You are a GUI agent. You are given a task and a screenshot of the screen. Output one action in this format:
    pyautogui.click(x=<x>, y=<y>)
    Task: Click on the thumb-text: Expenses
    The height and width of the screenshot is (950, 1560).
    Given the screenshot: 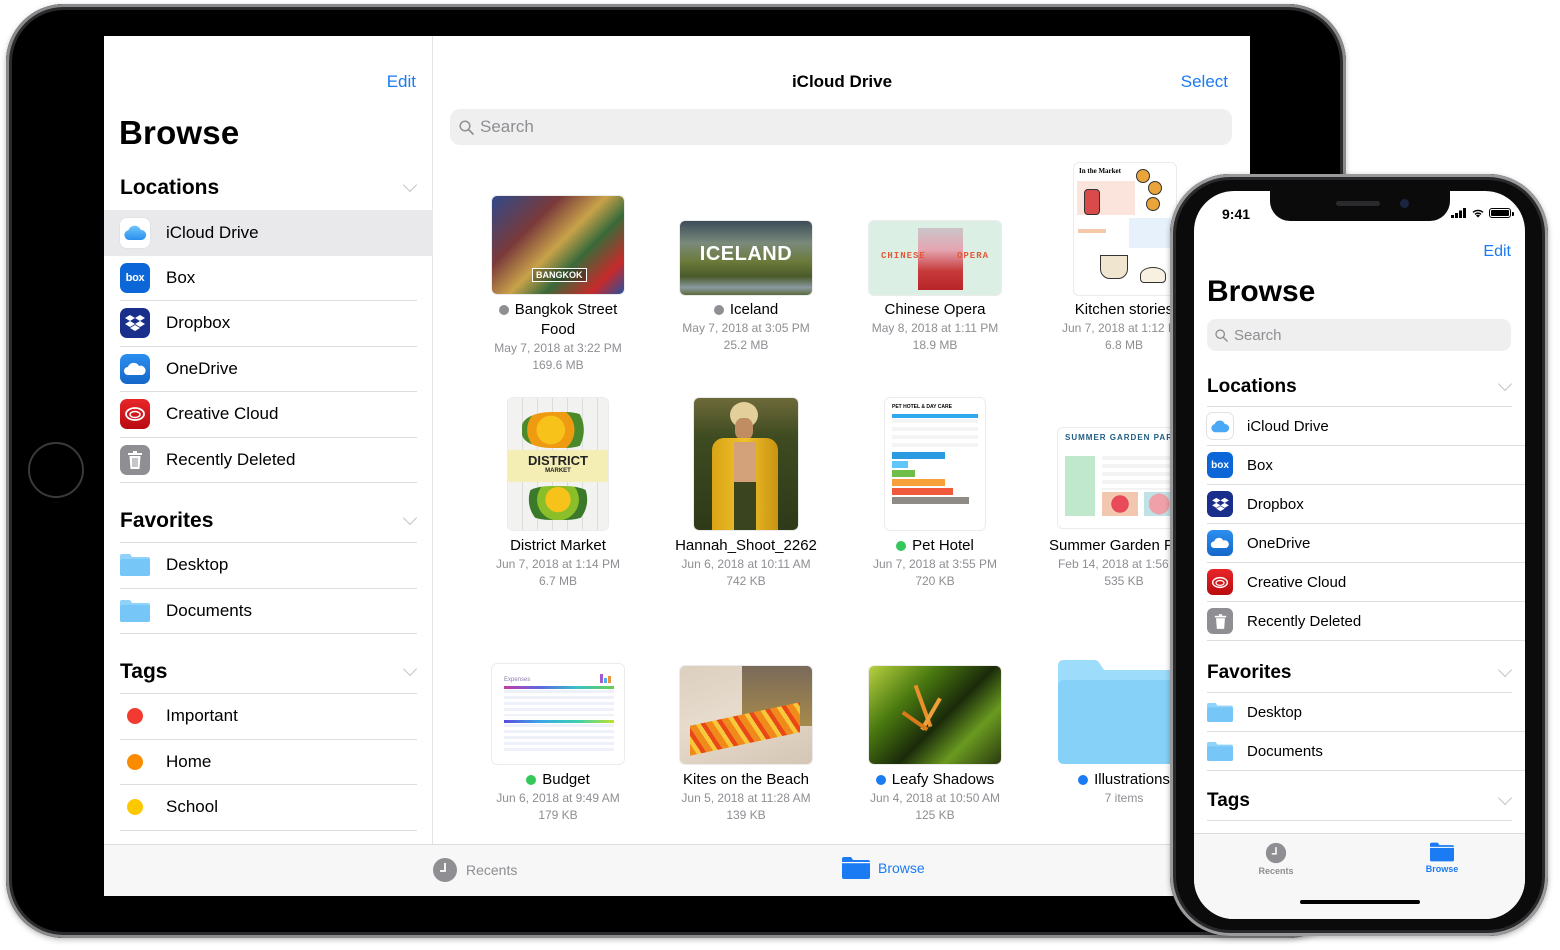 What is the action you would take?
    pyautogui.click(x=517, y=680)
    